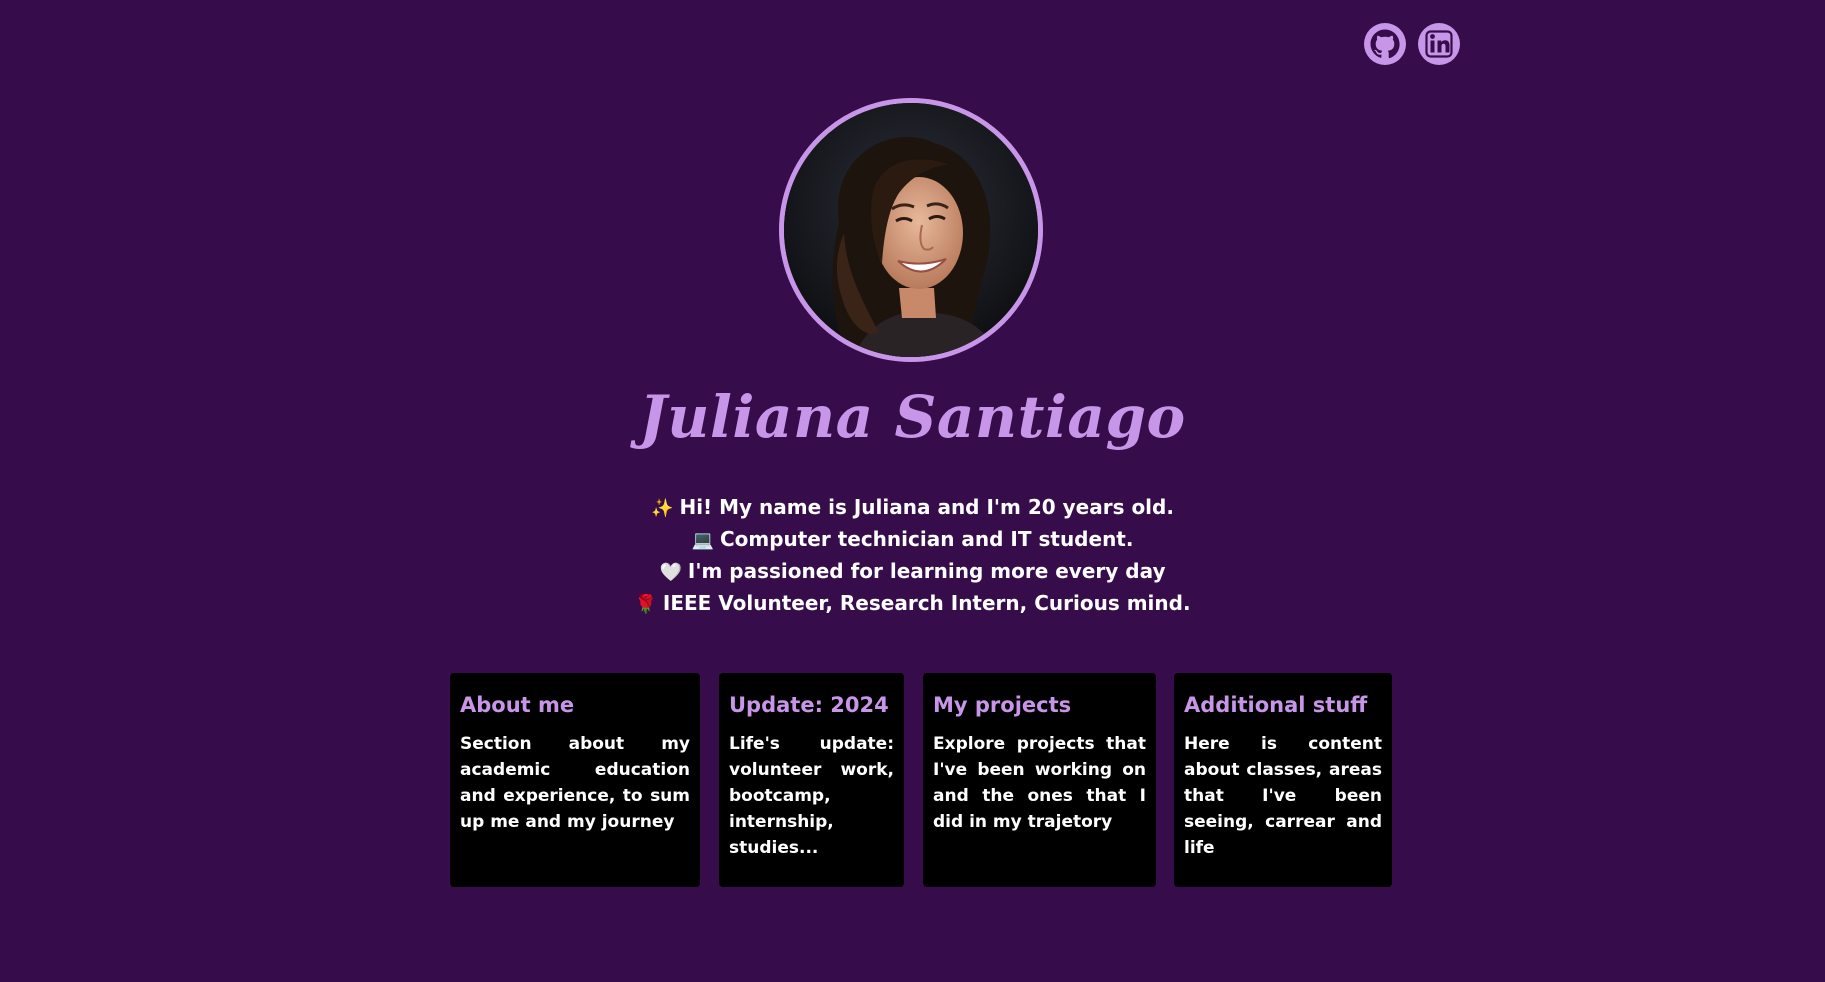 The image size is (1825, 982). I want to click on profile-photo, so click(911, 230).